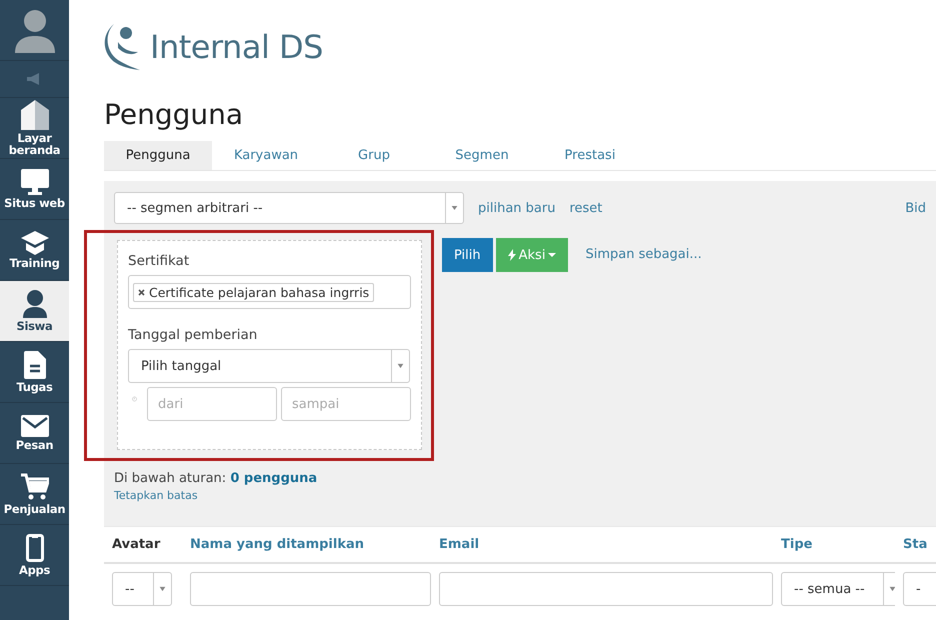 This screenshot has width=936, height=620. Describe the element at coordinates (520, 495) in the screenshot. I see `set-limit-link: Tetapkan batas` at that location.